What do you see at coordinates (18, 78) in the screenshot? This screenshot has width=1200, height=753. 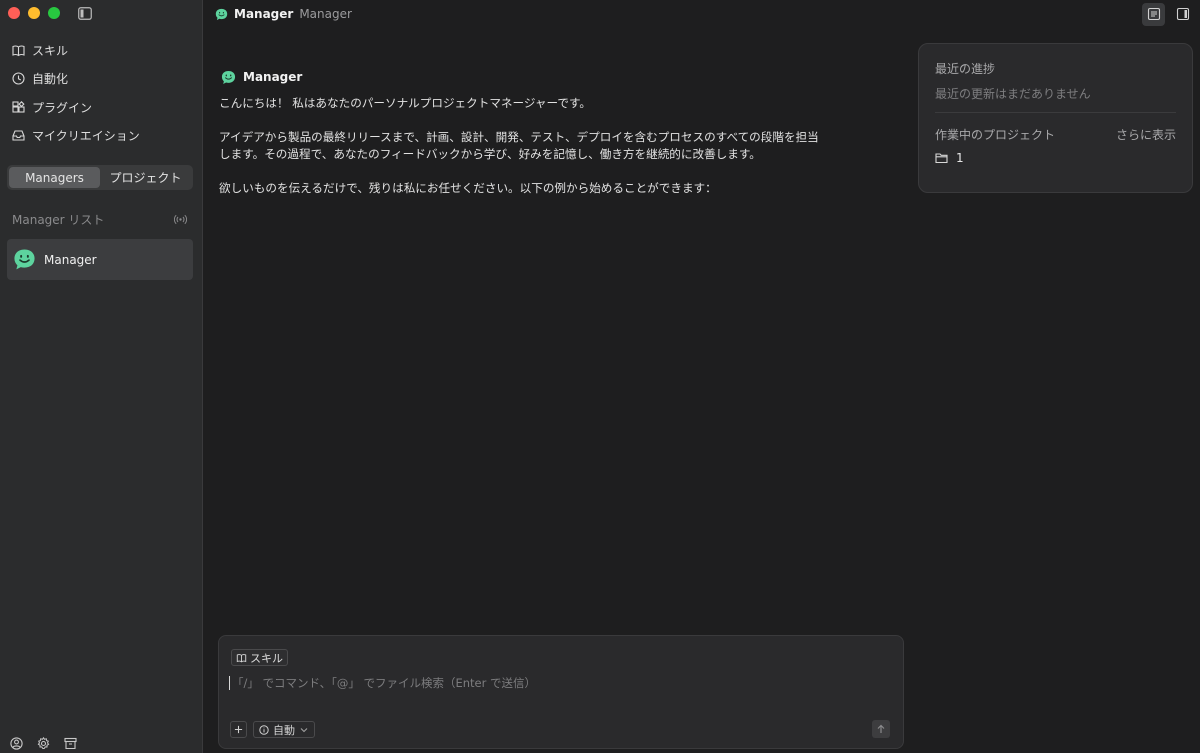 I see `clock-icon` at bounding box center [18, 78].